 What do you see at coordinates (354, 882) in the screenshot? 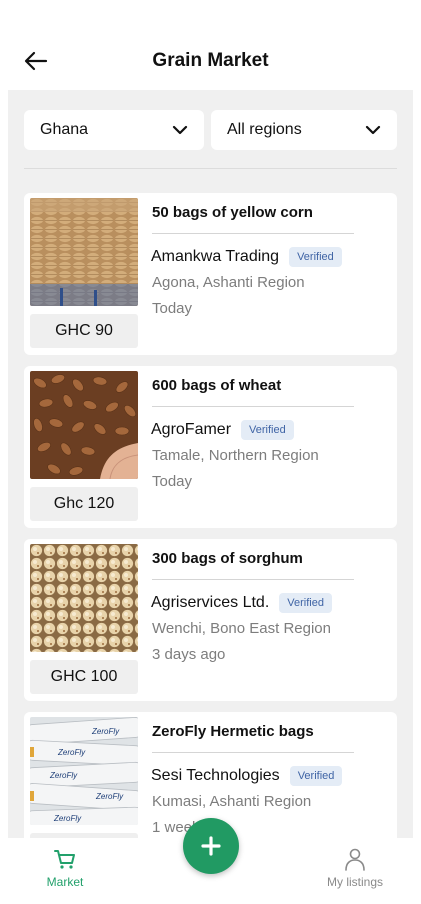
I see `nav-my-listings-label: My listings` at bounding box center [354, 882].